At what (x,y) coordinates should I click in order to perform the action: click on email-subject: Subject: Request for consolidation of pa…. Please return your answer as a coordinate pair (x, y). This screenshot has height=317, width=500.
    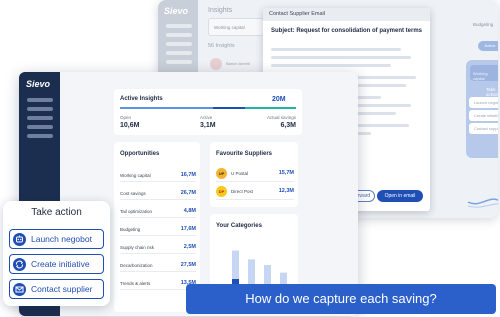
    Looking at the image, I should click on (347, 31).